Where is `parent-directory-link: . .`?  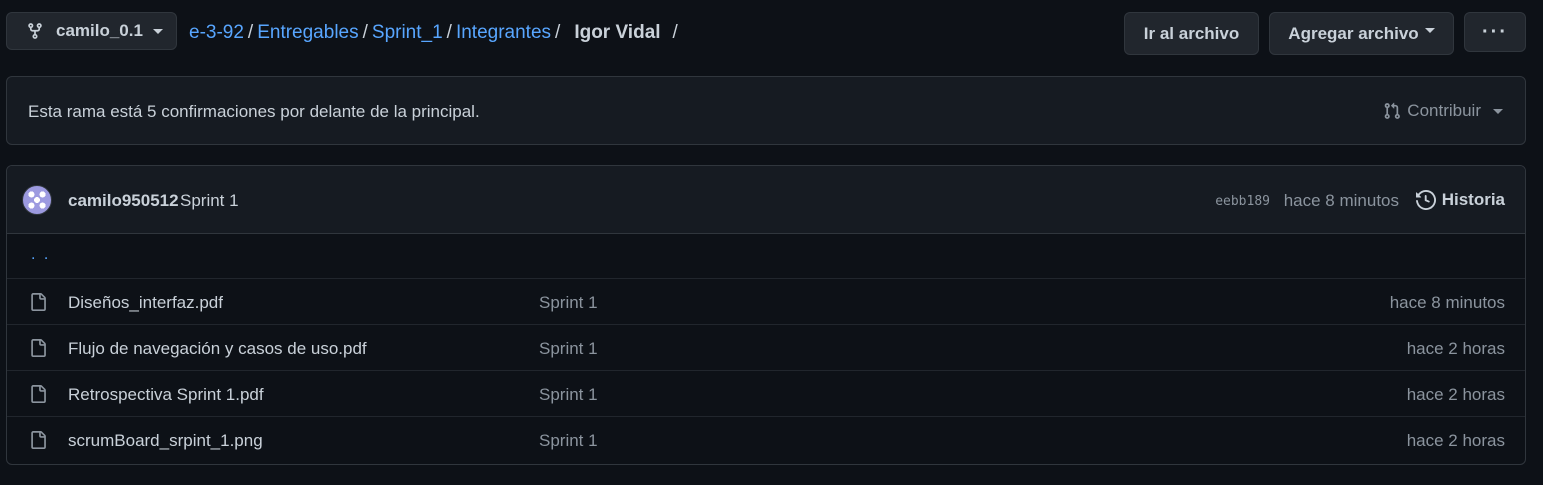 parent-directory-link: . . is located at coordinates (40, 255).